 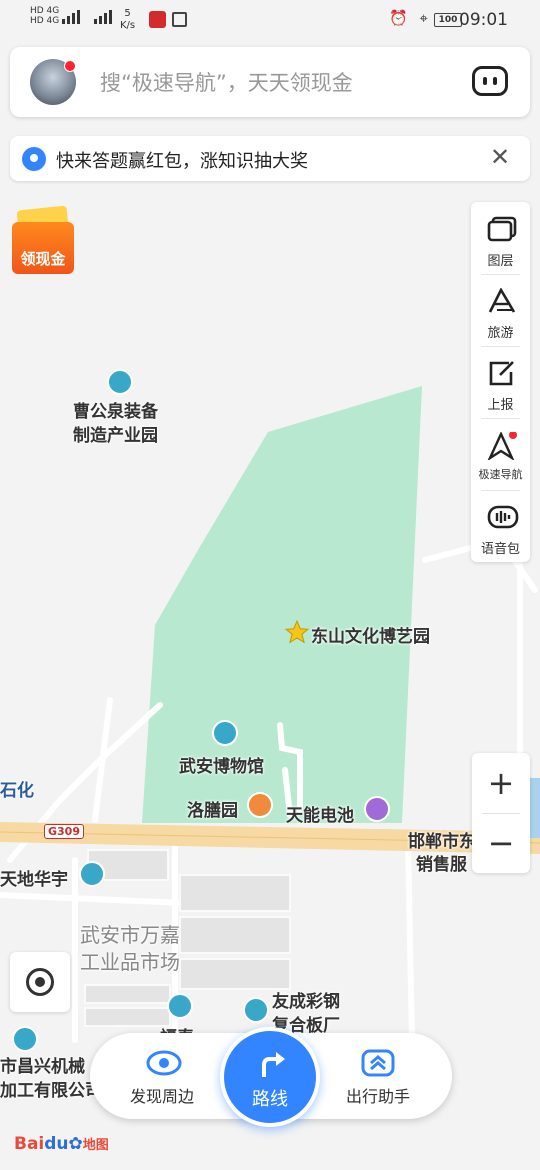 I want to click on route-button: 路线, so click(x=270, y=1077).